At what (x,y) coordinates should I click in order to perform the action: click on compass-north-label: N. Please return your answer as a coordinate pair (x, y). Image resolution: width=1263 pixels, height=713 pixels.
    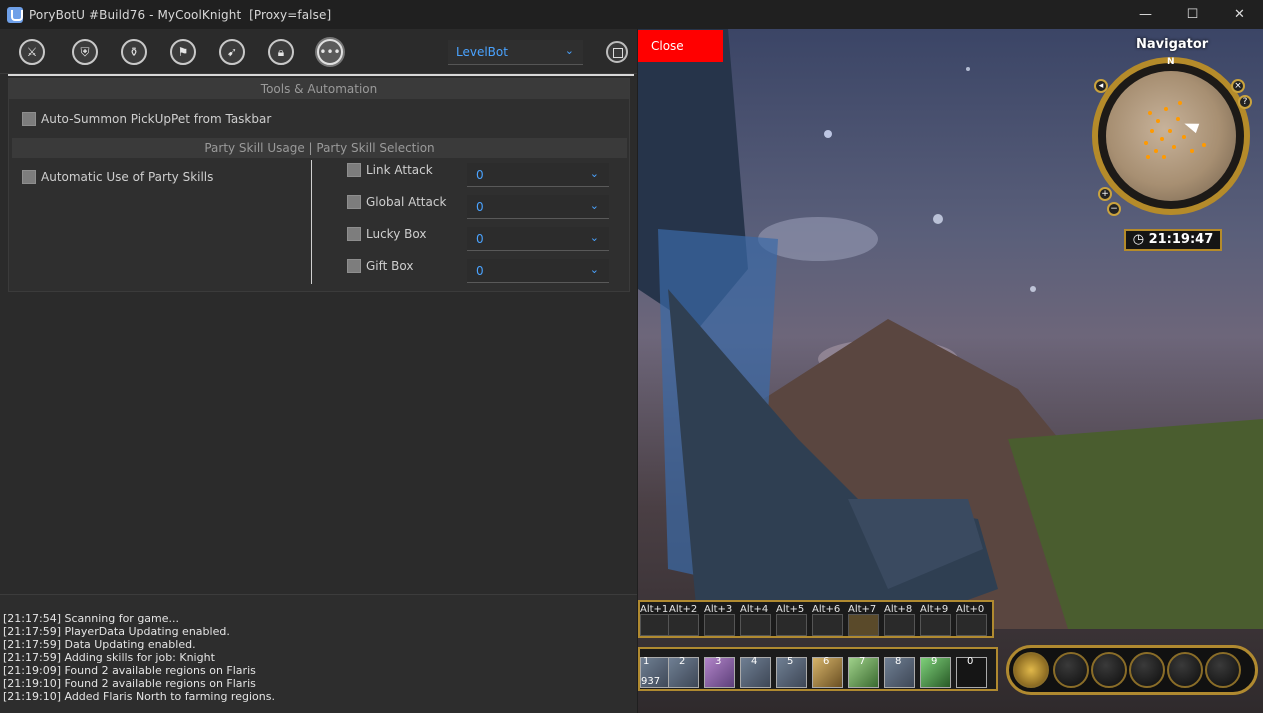
    Looking at the image, I should click on (1171, 62).